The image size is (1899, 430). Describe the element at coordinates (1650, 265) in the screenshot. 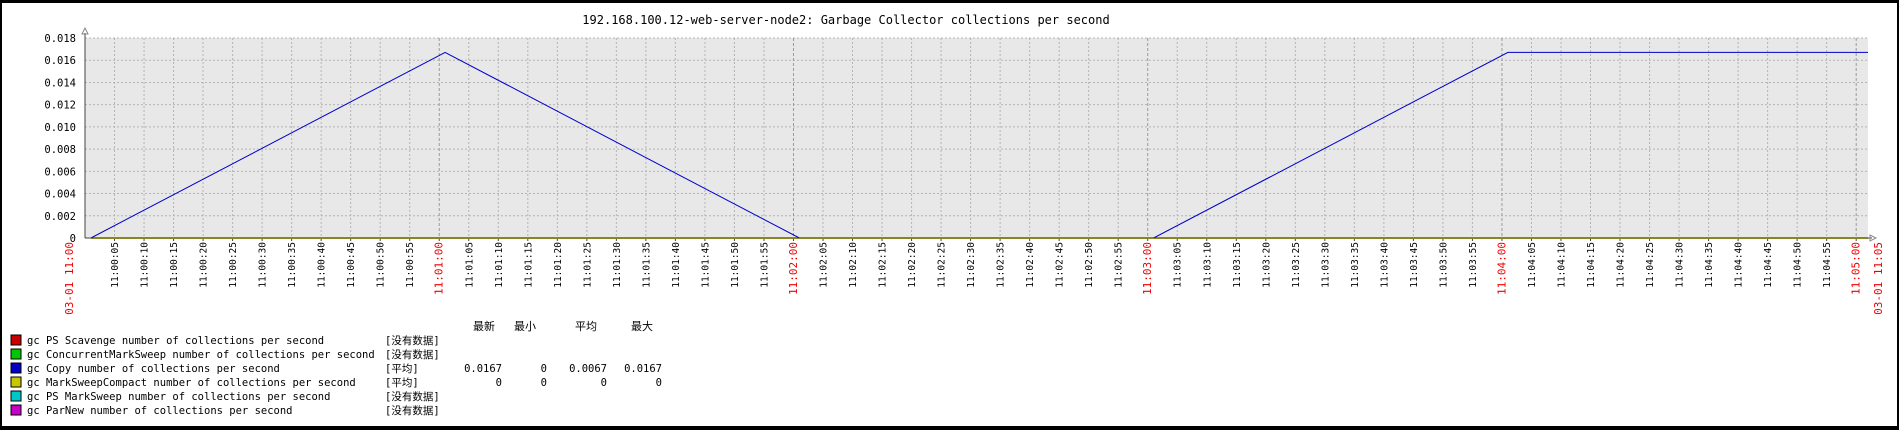

I see `x-tick-label: 11:04:25` at that location.